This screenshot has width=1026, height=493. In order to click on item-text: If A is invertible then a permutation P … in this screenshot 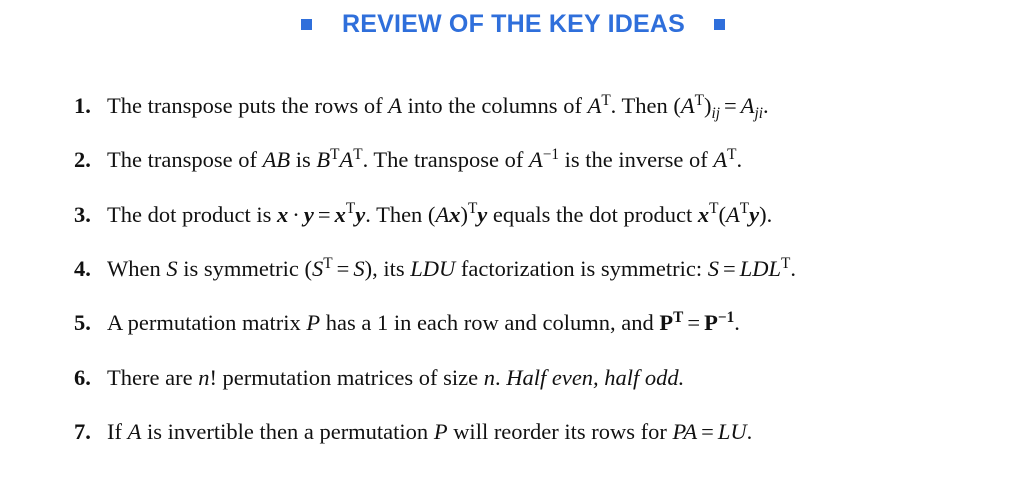, I will do `click(430, 431)`.